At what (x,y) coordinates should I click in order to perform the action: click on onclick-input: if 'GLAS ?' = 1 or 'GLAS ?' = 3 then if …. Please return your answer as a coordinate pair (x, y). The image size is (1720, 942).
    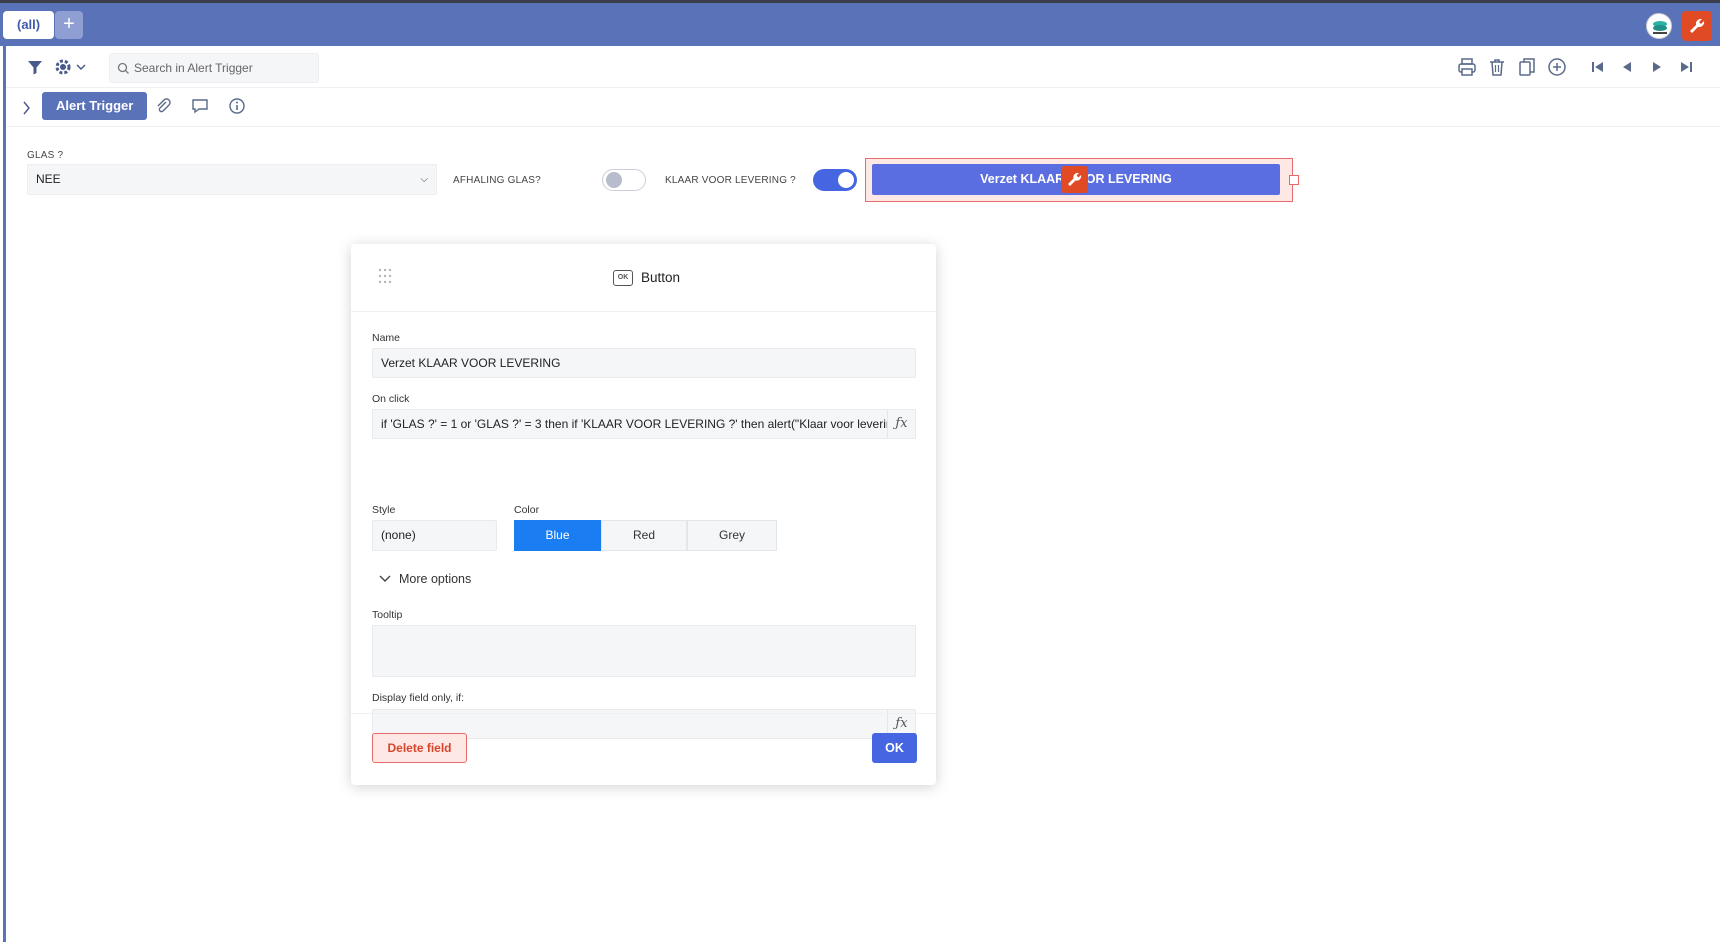
    Looking at the image, I should click on (644, 424).